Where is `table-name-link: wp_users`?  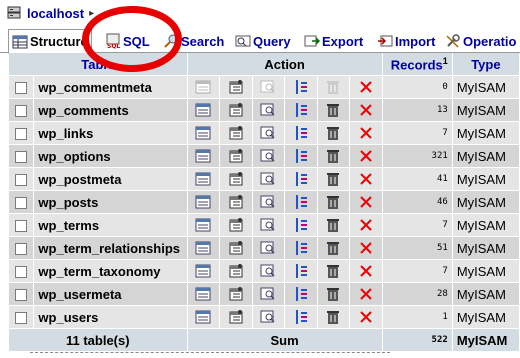
table-name-link: wp_users is located at coordinates (110, 317).